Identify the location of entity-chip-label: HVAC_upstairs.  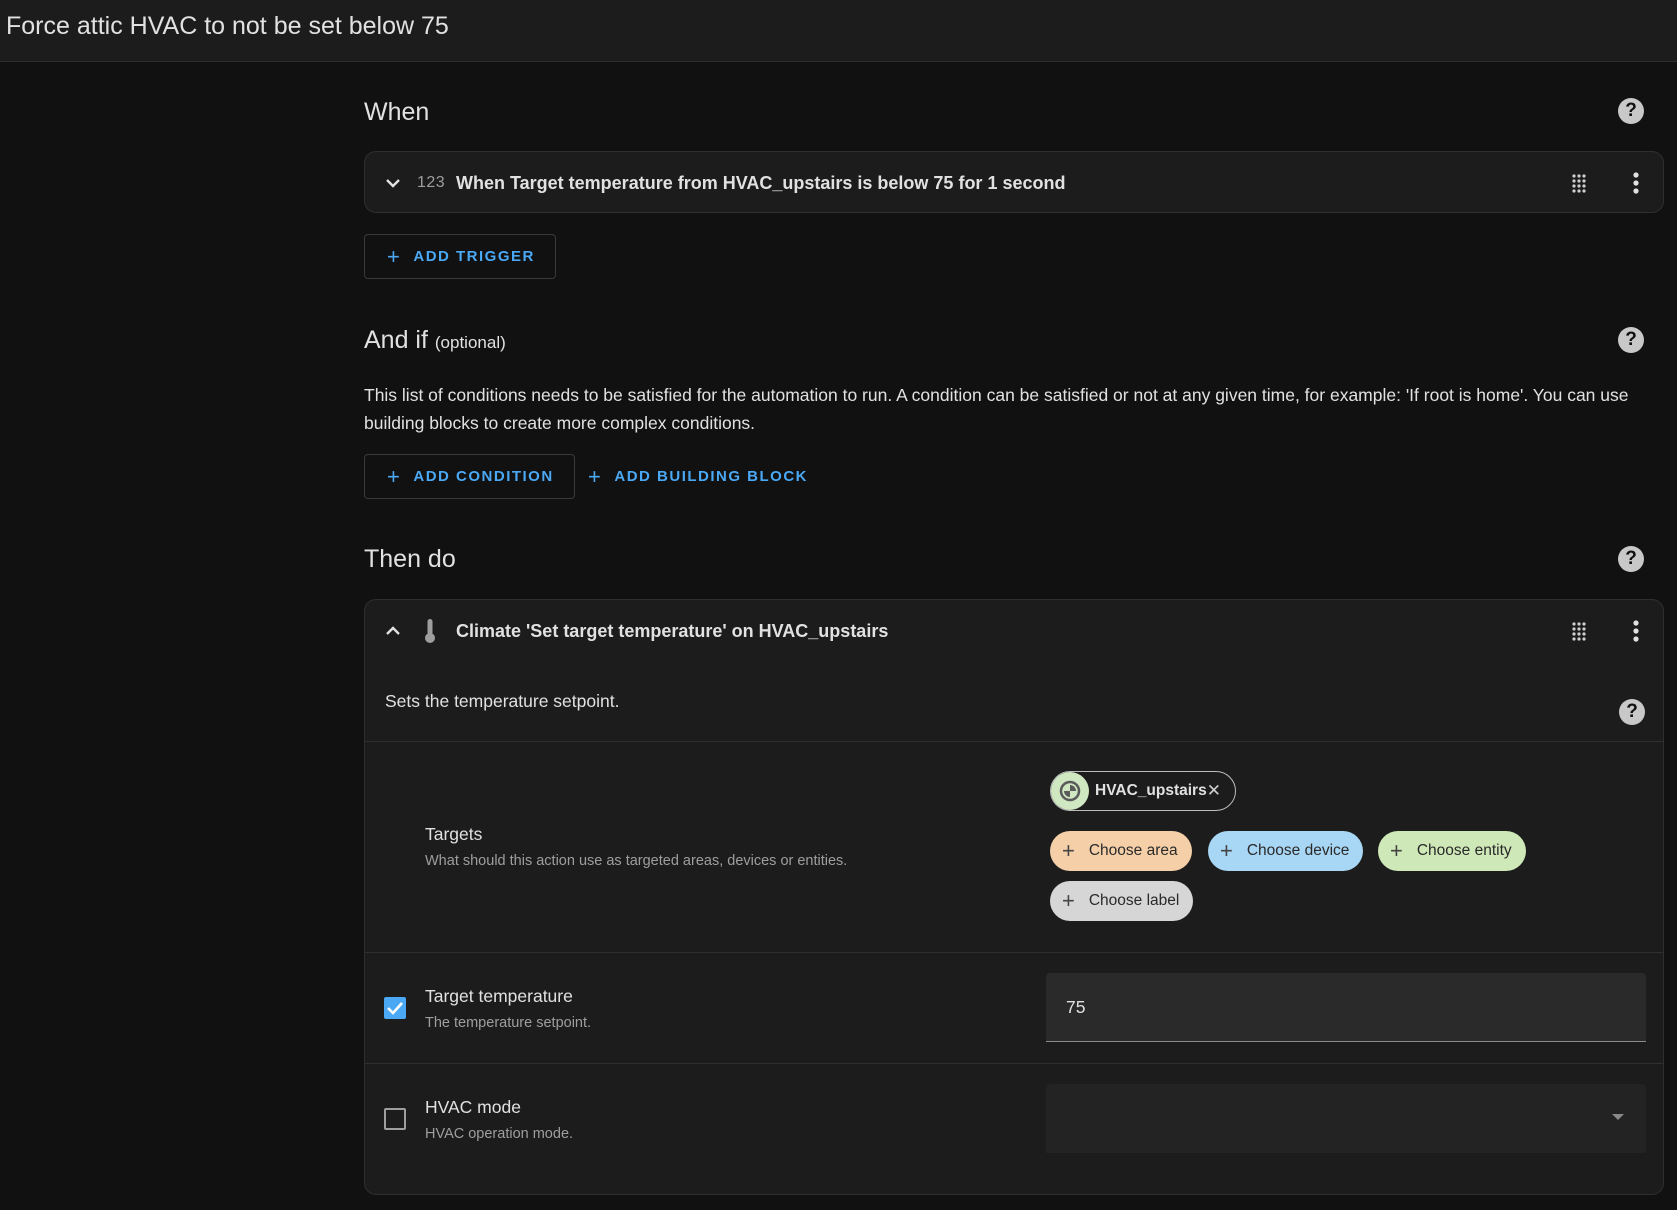
(1151, 790).